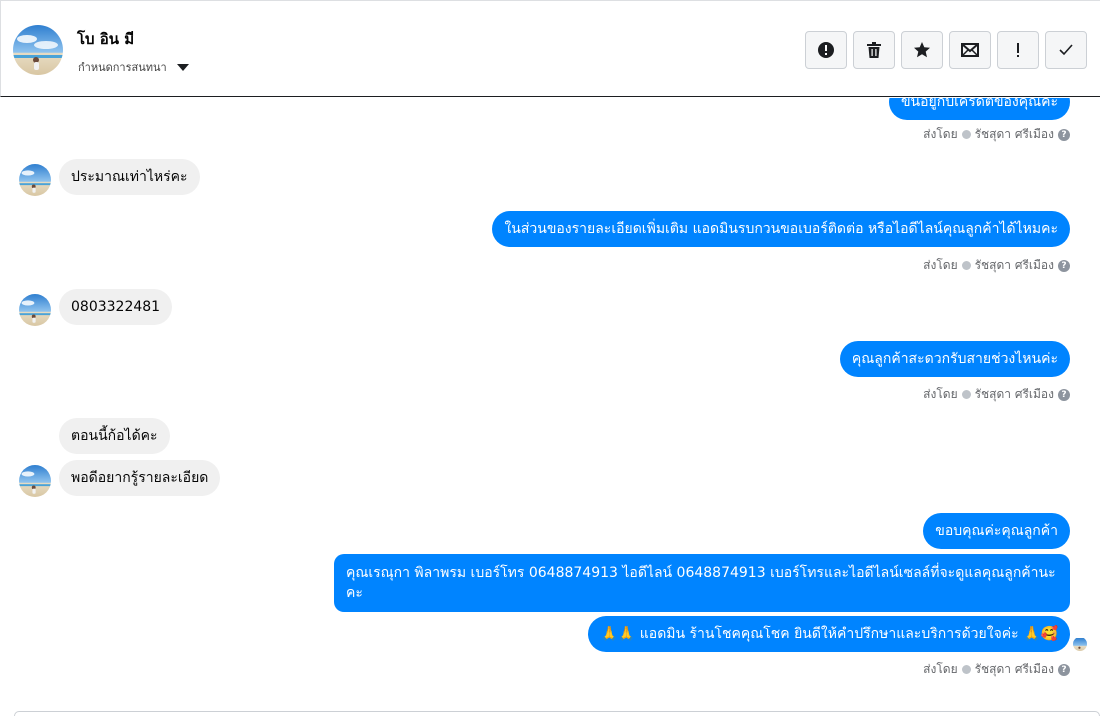 The width and height of the screenshot is (1100, 716). What do you see at coordinates (618, 634) in the screenshot?
I see `pray-emoji-icon: 🙏🙏` at bounding box center [618, 634].